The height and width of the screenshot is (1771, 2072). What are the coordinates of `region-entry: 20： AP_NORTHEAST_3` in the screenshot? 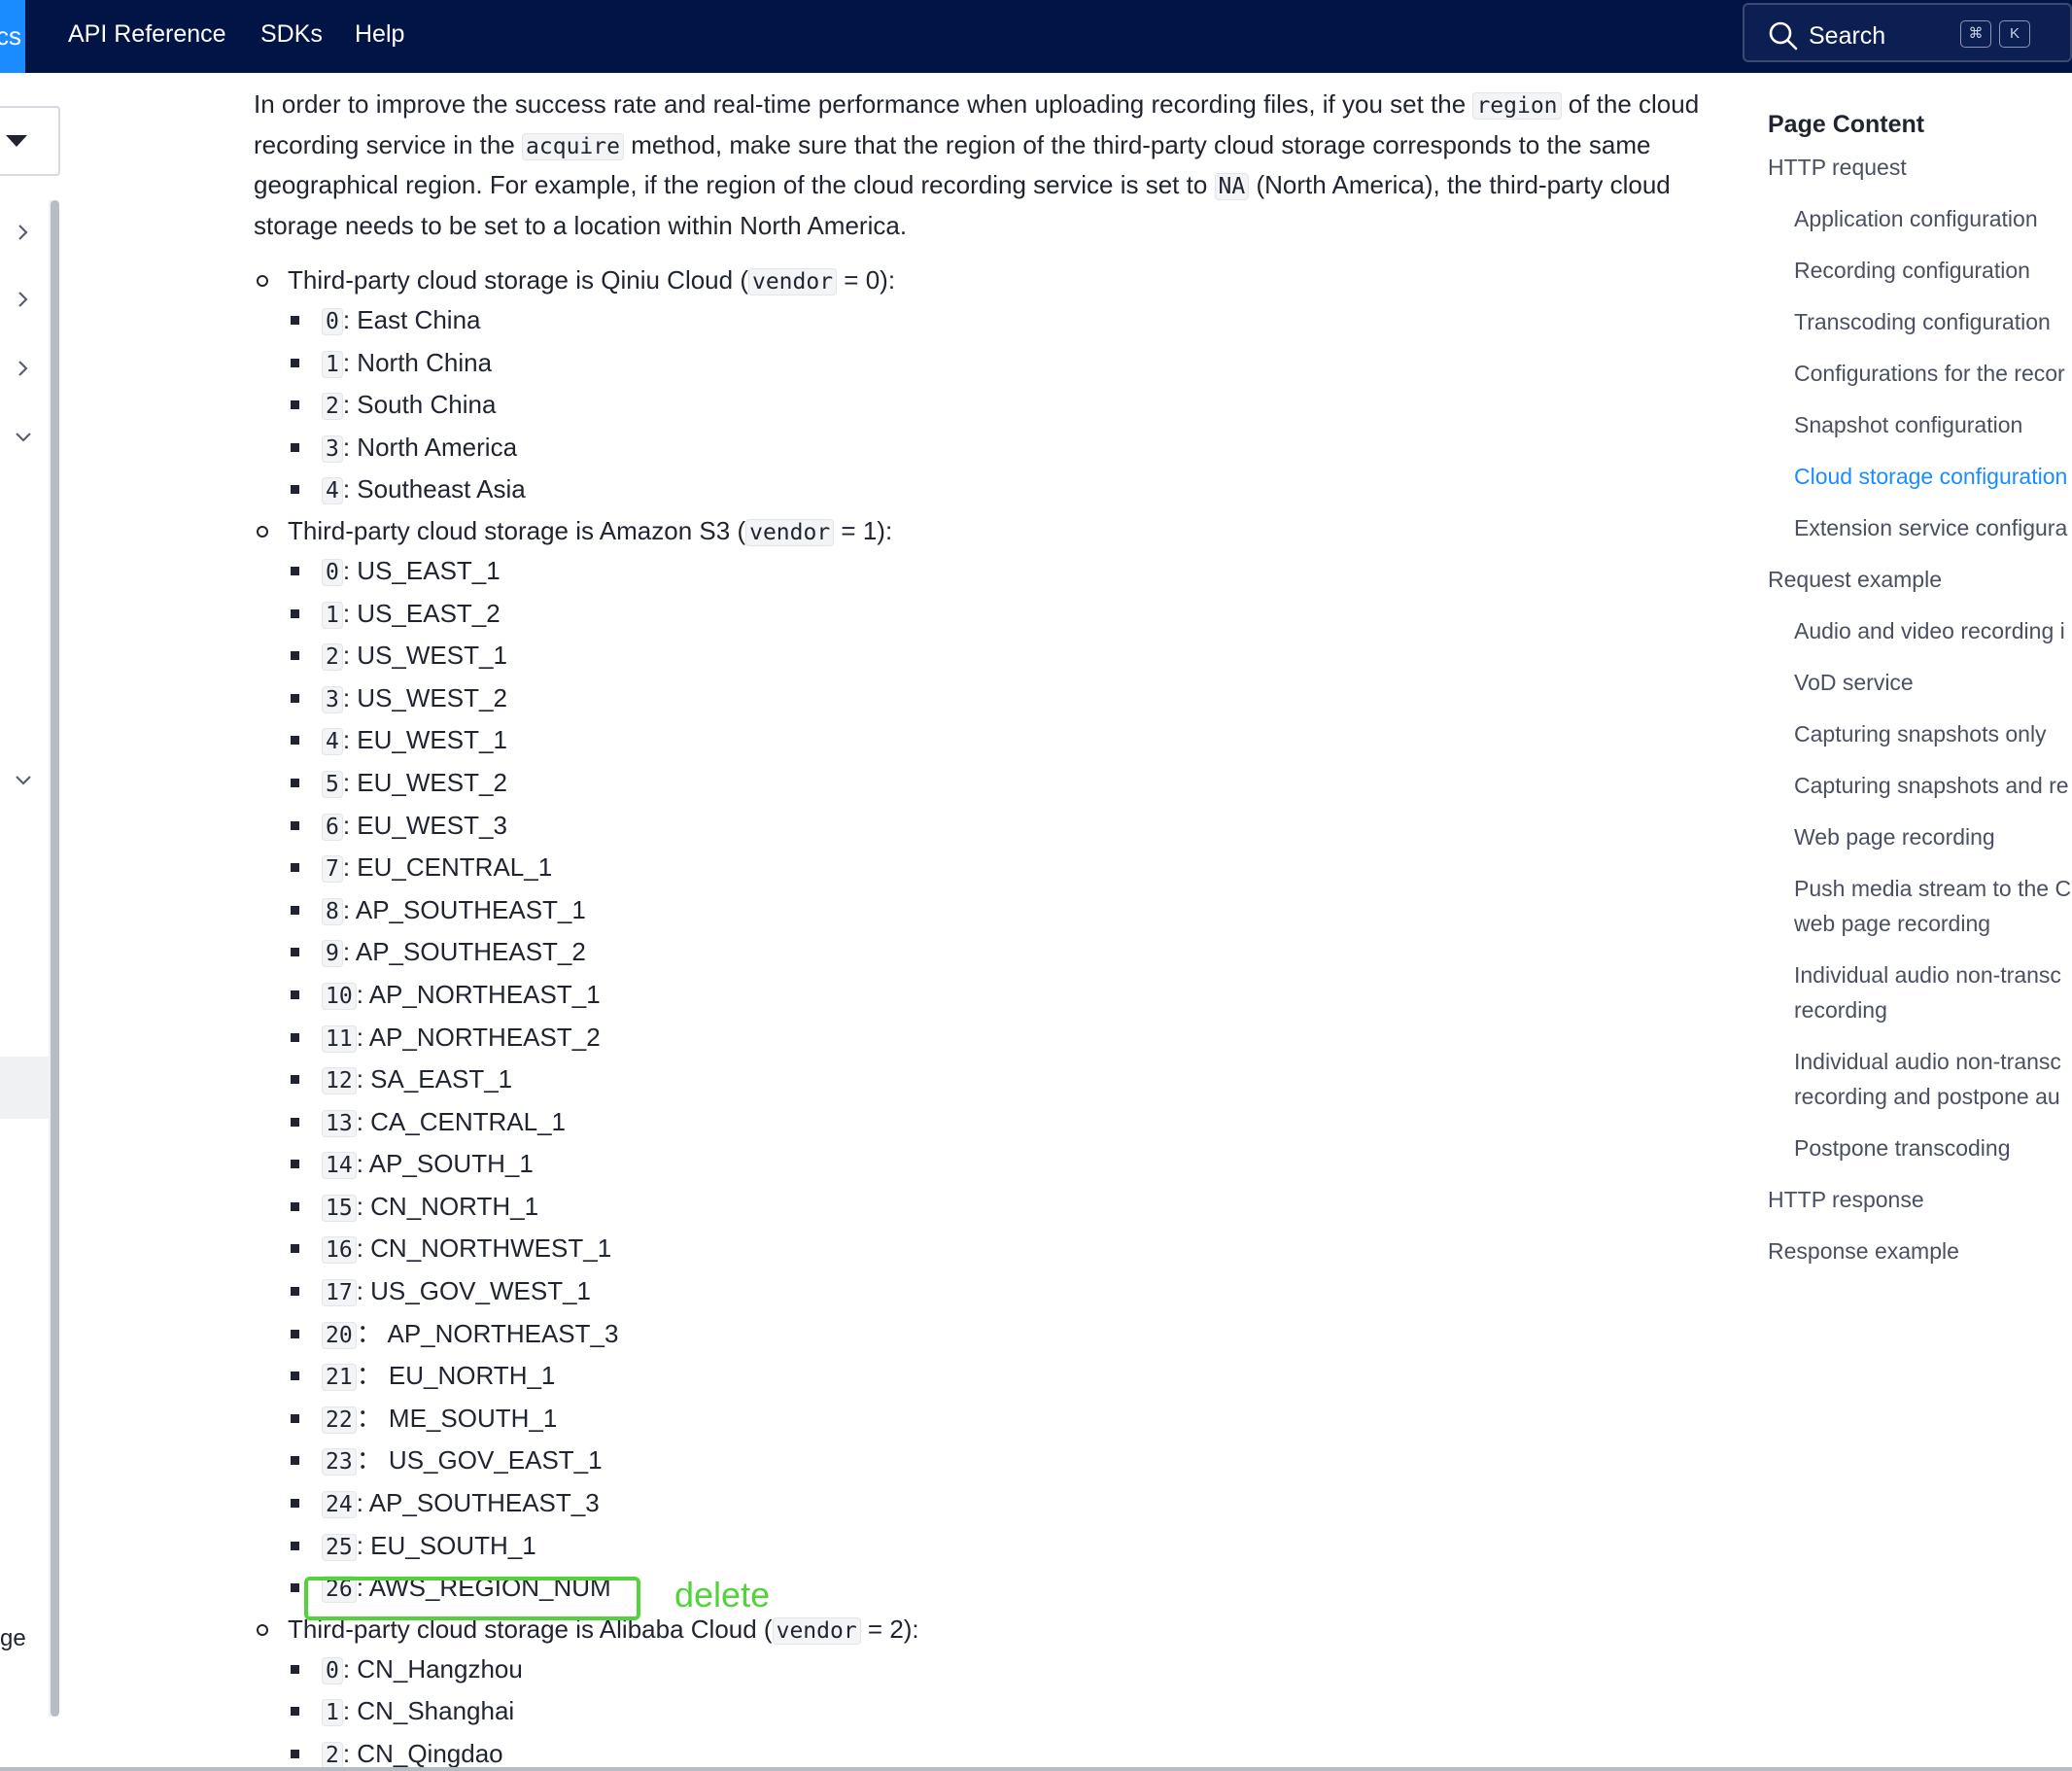 It's located at (470, 1335).